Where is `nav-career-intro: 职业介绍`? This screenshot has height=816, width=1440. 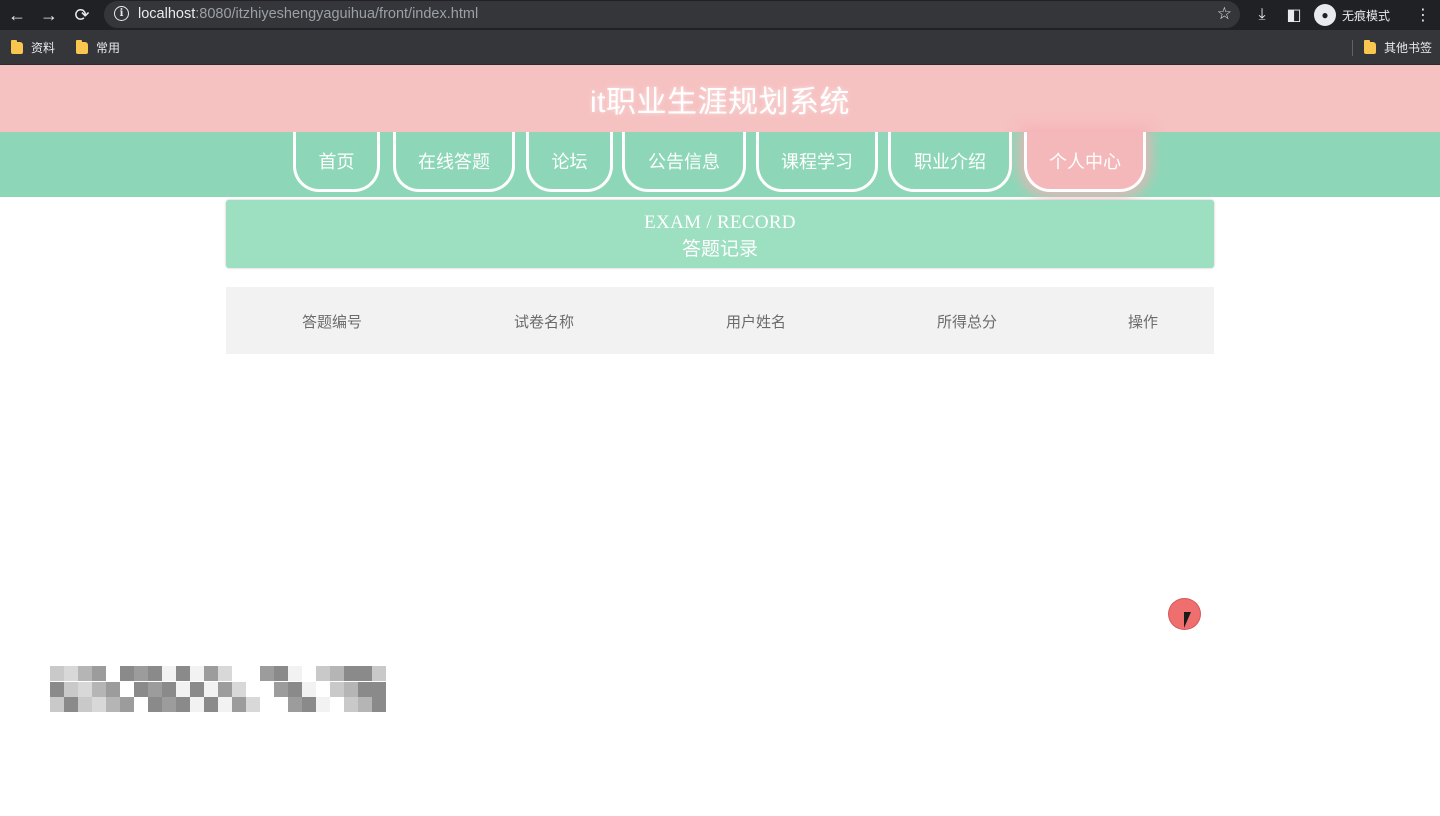 nav-career-intro: 职业介绍 is located at coordinates (950, 162).